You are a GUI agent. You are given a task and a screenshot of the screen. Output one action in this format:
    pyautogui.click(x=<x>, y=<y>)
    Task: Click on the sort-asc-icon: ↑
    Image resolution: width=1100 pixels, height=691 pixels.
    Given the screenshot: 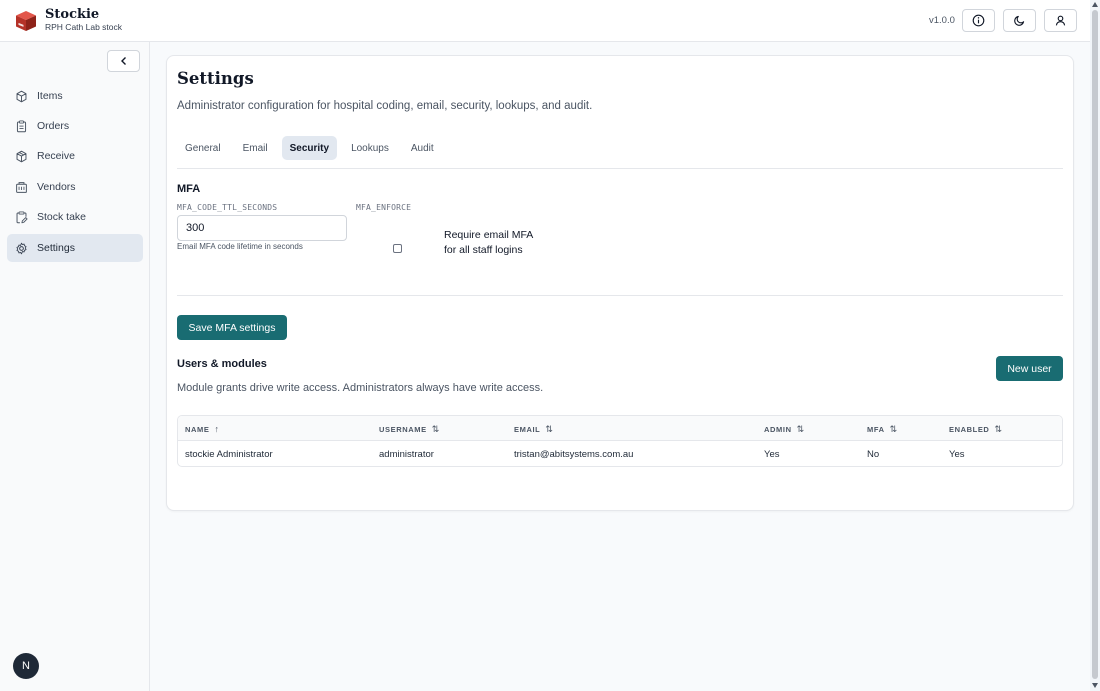 What is the action you would take?
    pyautogui.click(x=217, y=429)
    